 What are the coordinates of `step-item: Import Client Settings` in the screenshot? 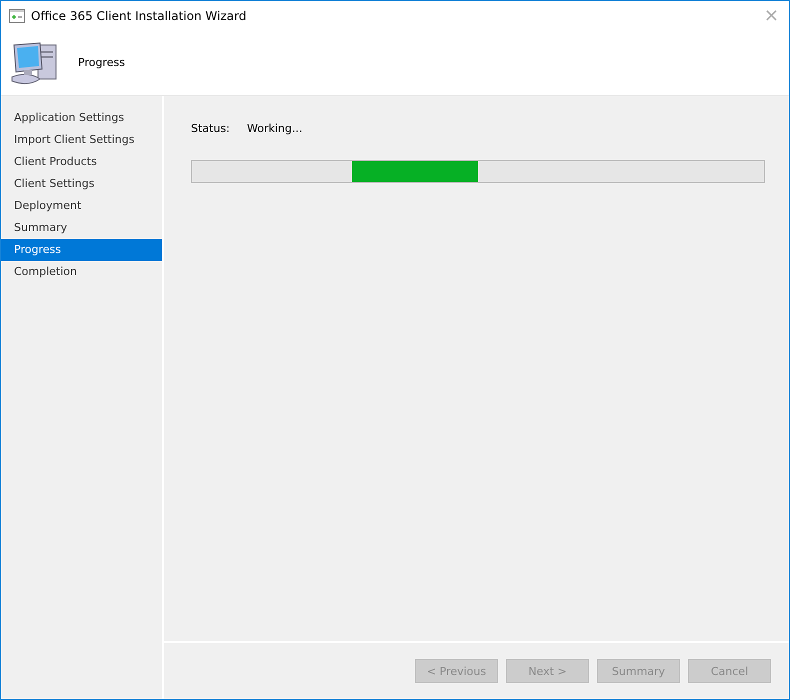 It's located at (81, 140).